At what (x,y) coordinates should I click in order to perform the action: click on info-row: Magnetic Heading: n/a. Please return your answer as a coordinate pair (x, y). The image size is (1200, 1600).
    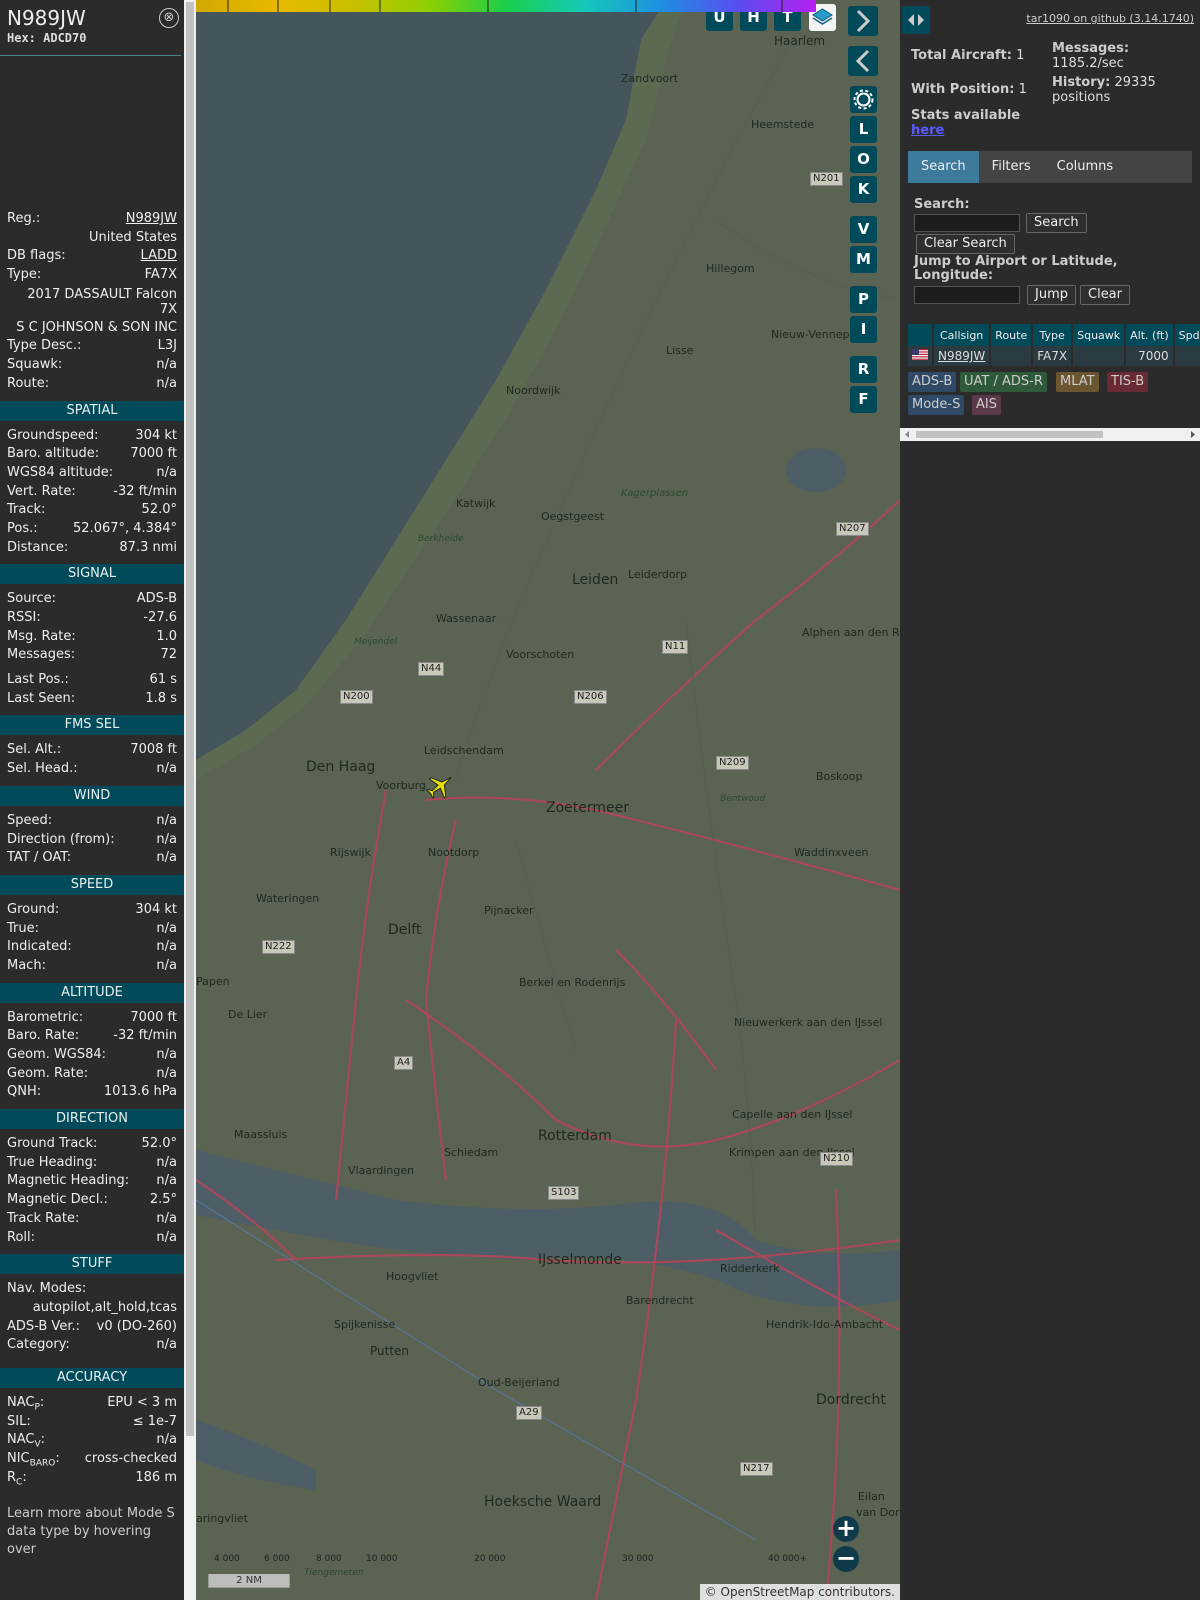
    Looking at the image, I should click on (92, 1181).